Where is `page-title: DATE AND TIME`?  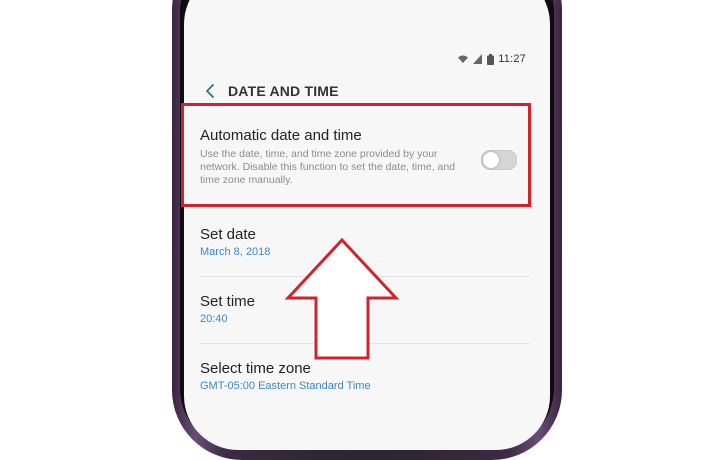
page-title: DATE AND TIME is located at coordinates (283, 91).